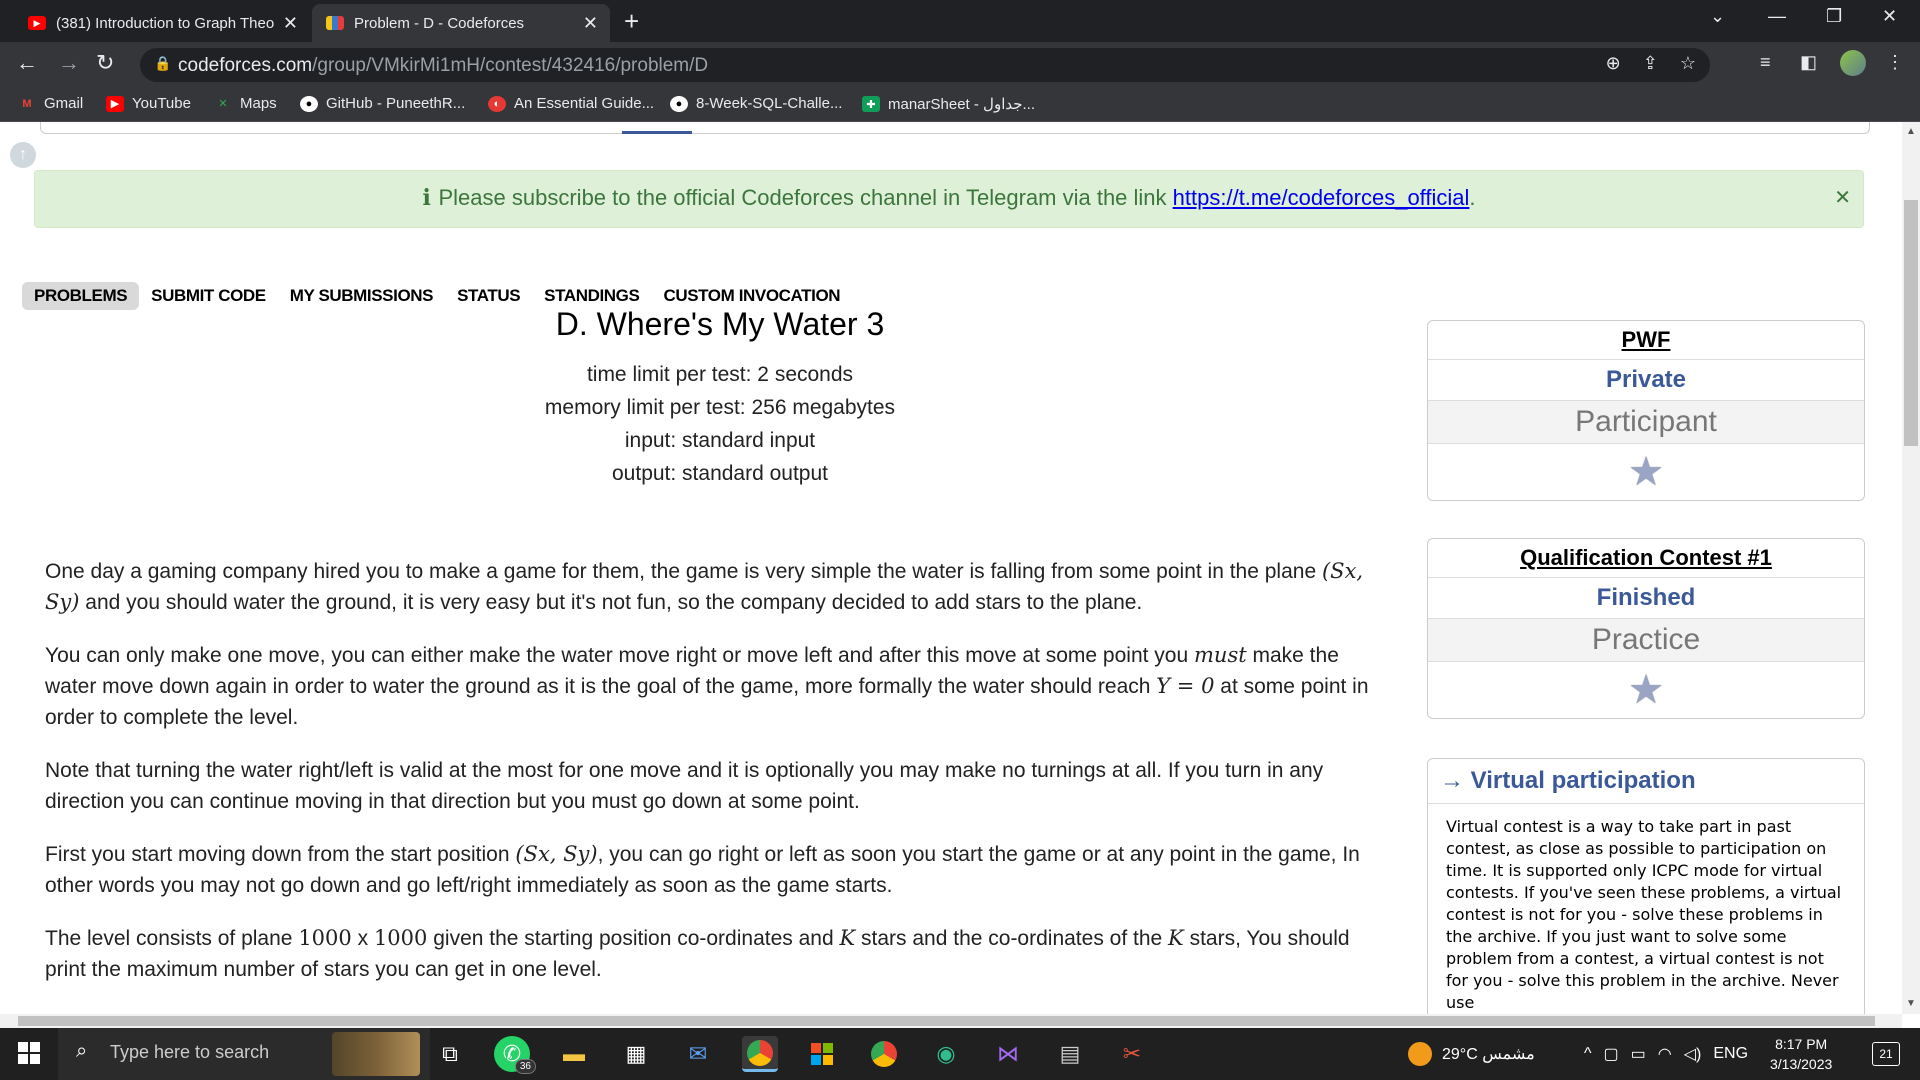 The image size is (1920, 1080). Describe the element at coordinates (37, 23) in the screenshot. I see `youtube-icon: ▶` at that location.